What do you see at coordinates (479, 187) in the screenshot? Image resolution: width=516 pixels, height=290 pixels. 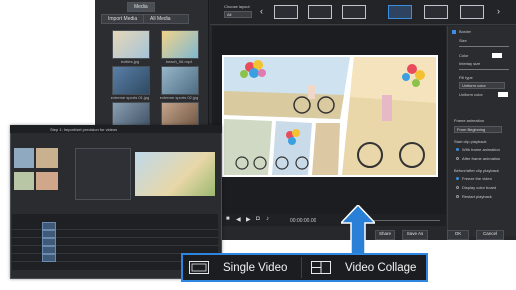 I see `option-color-board: Display color board` at bounding box center [479, 187].